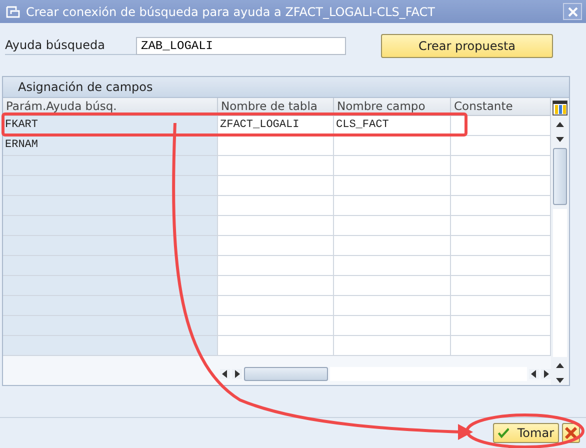  What do you see at coordinates (501, 107) in the screenshot?
I see `column-header: Constante` at bounding box center [501, 107].